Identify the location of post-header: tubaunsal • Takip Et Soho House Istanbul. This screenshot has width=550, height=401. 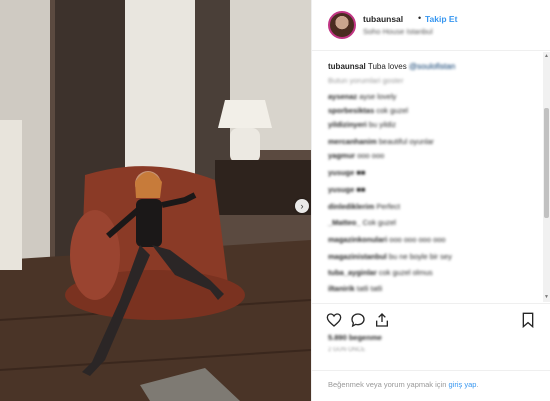
(431, 25).